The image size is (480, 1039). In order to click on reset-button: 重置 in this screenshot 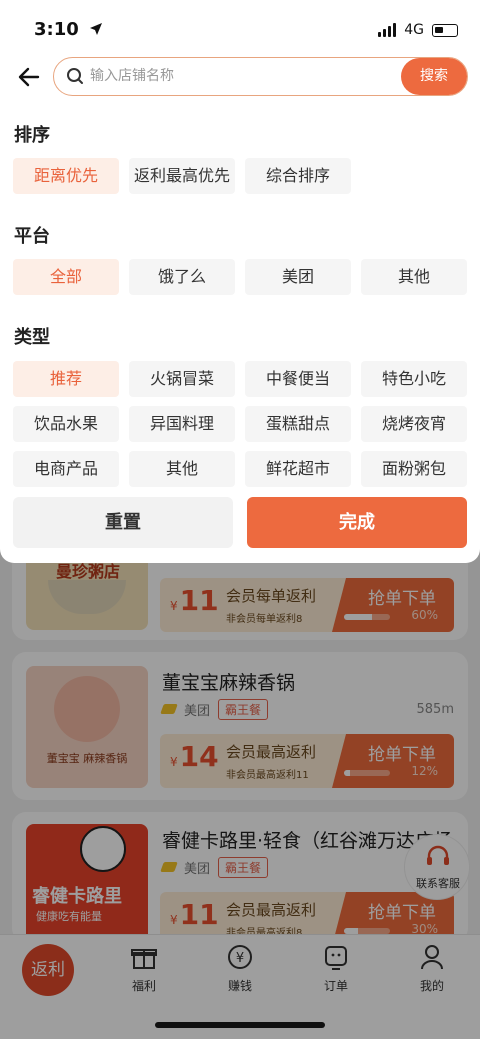, I will do `click(123, 522)`.